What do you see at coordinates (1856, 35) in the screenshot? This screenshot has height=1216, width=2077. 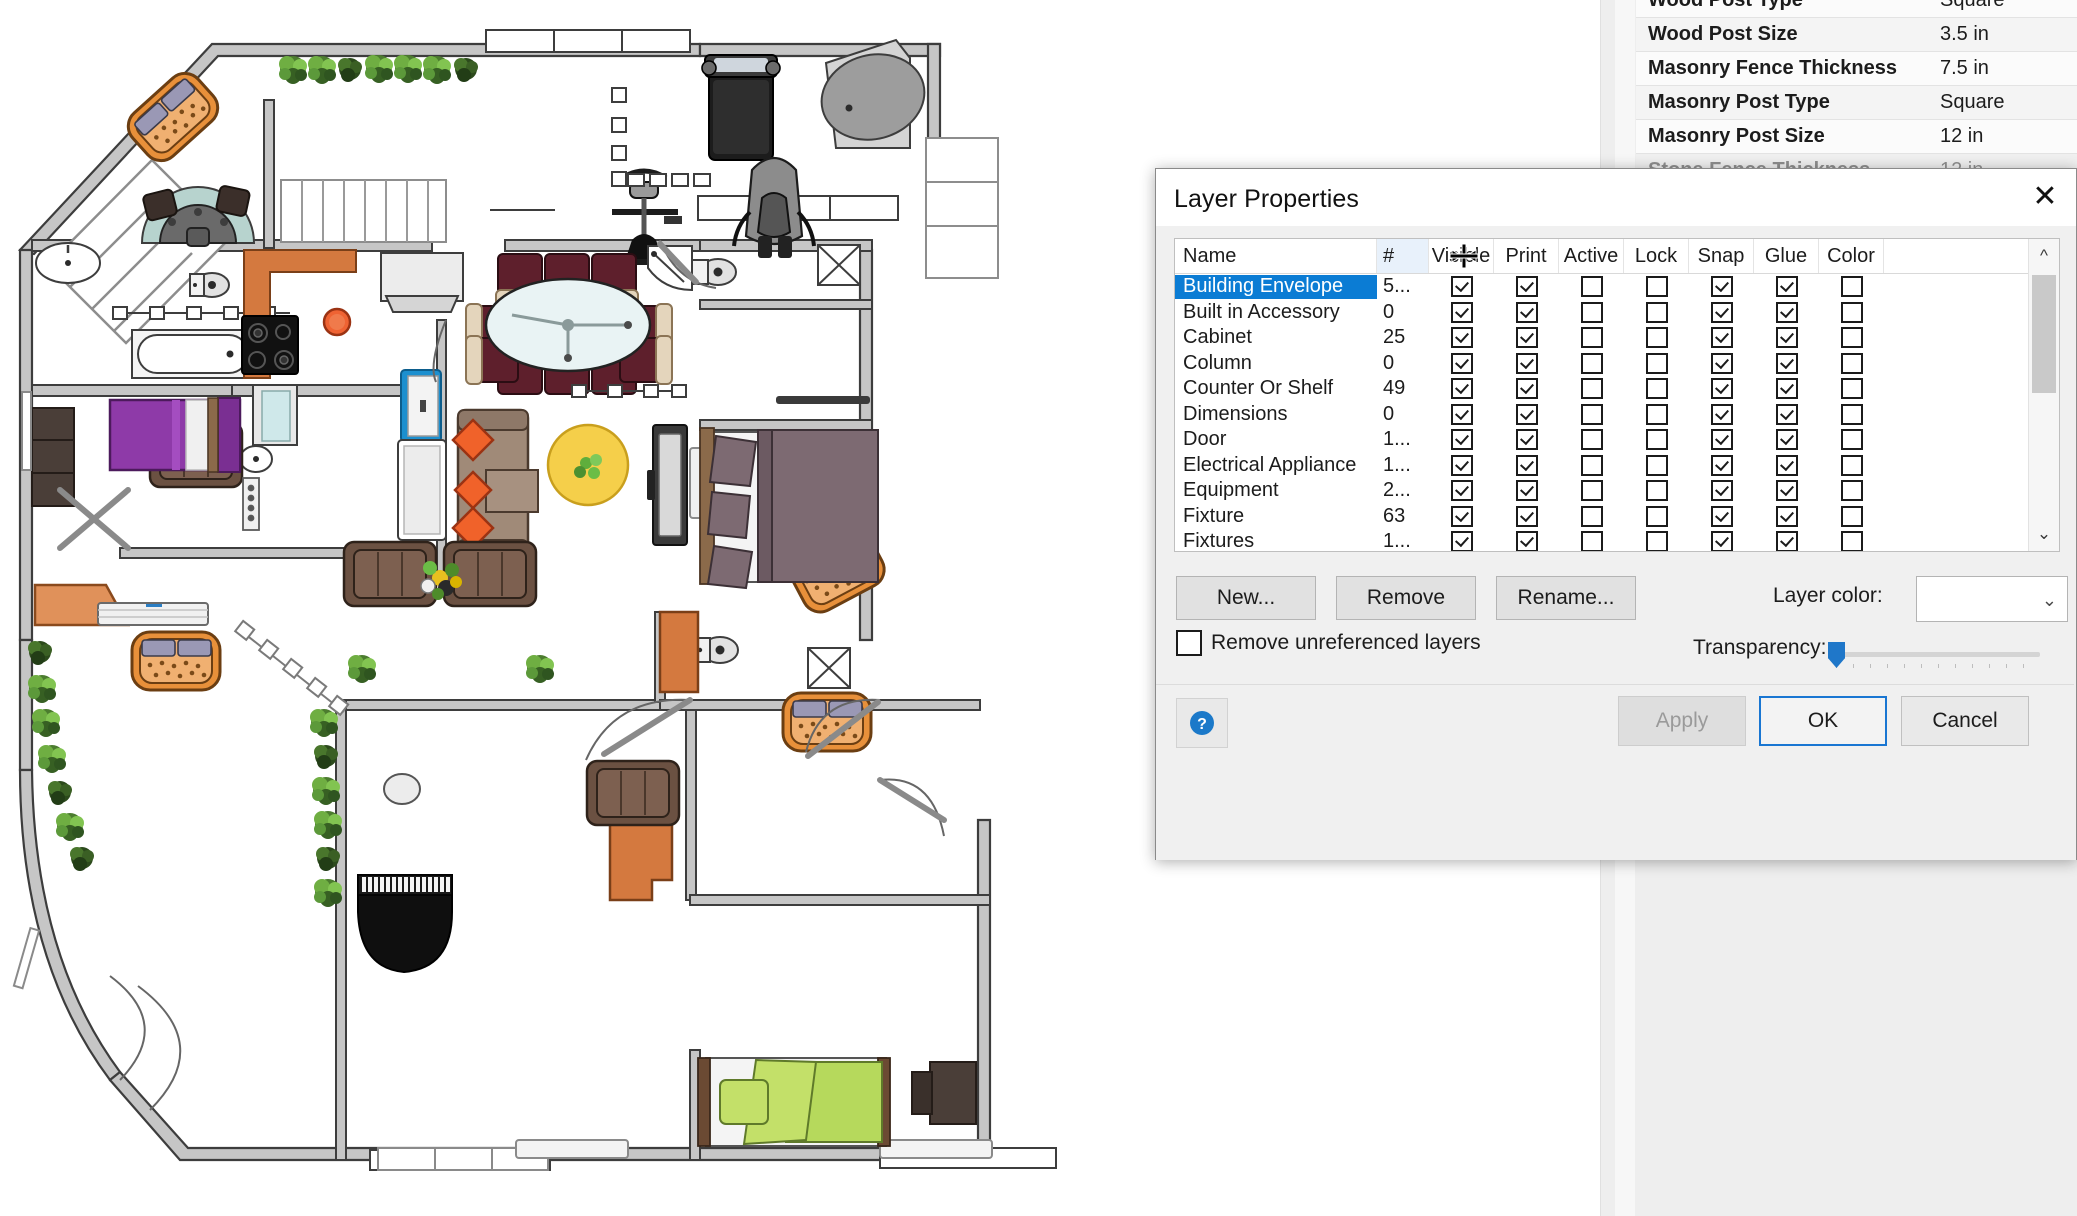 I see `table-row: Wood Post Size 3.5 in` at bounding box center [1856, 35].